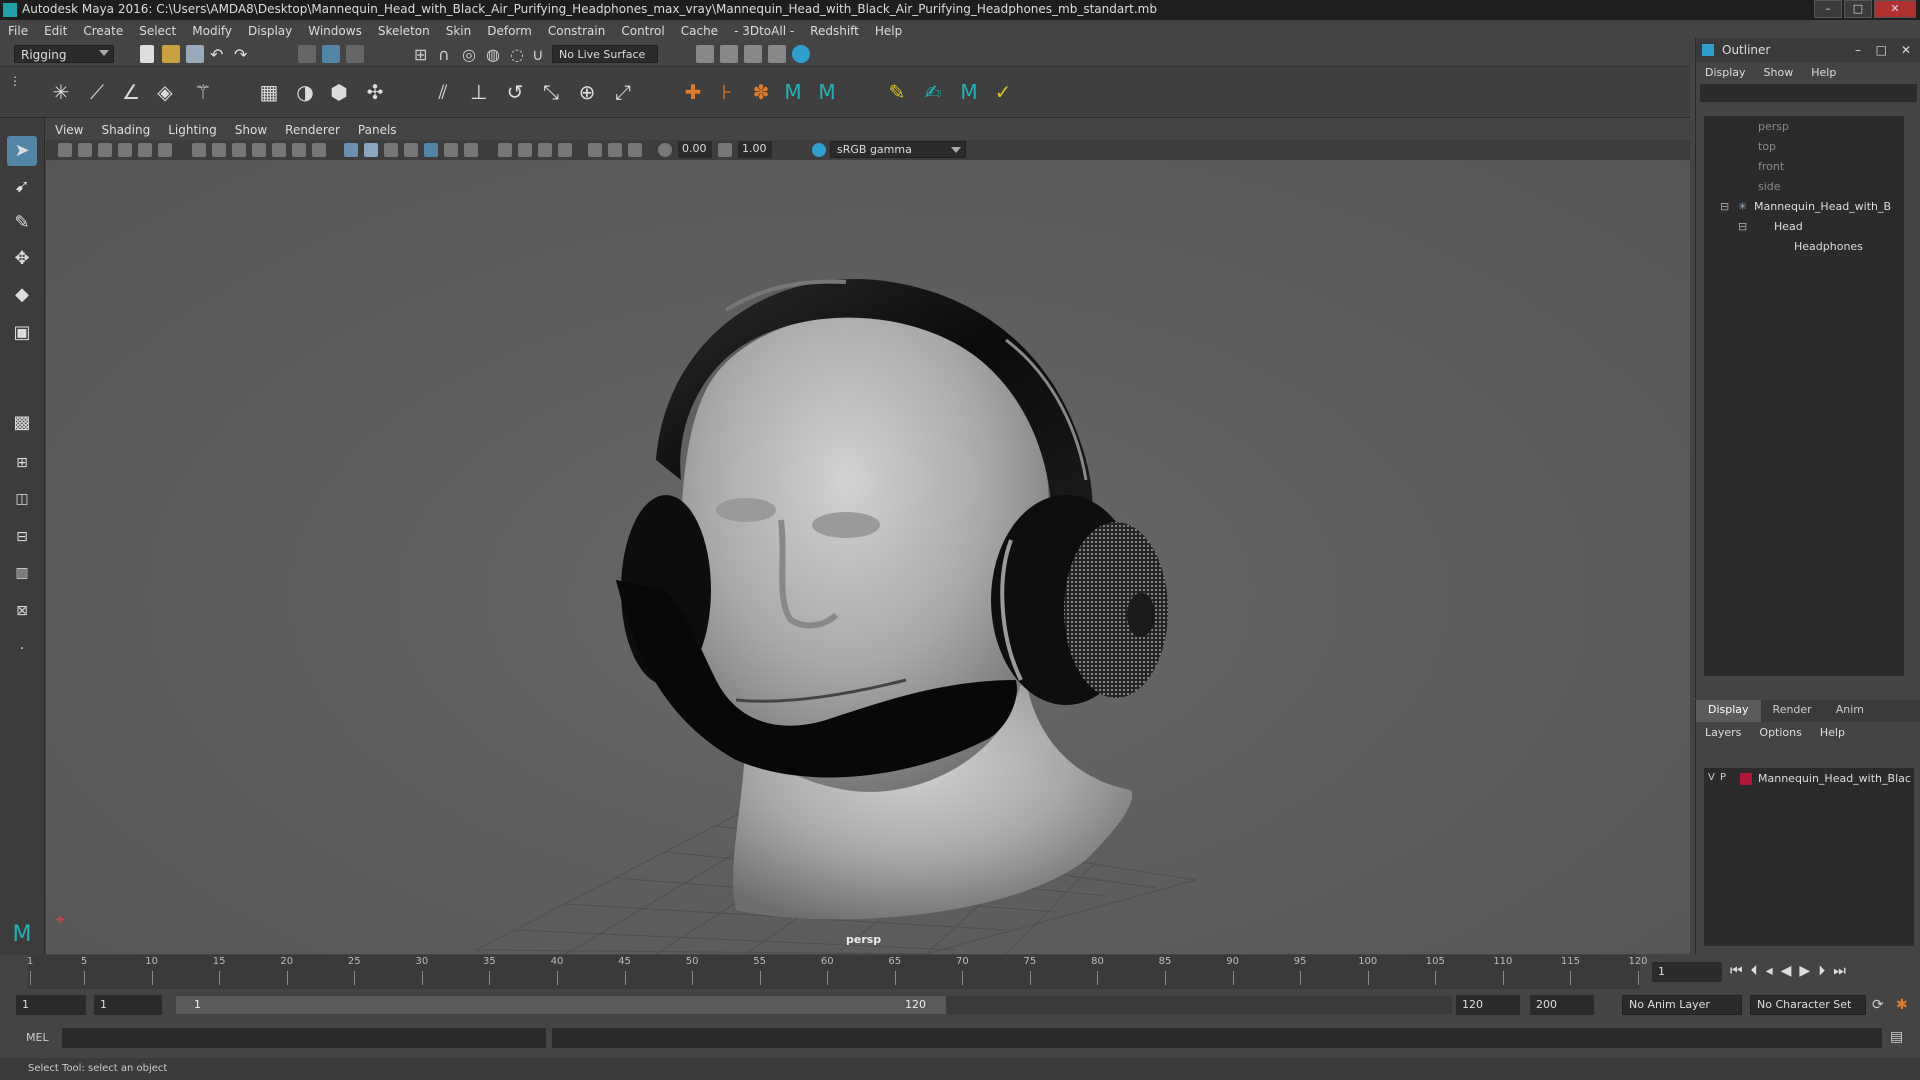  What do you see at coordinates (1773, 971) in the screenshot?
I see `step-back-frame-icon: ◂` at bounding box center [1773, 971].